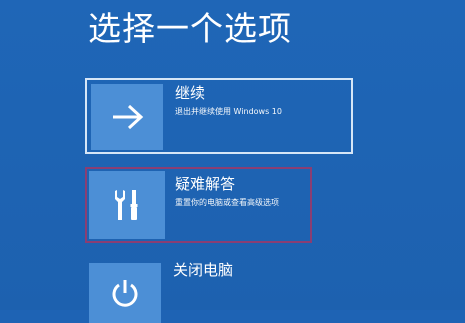 The image size is (465, 323). I want to click on shutdown-title: 关闭电脑, so click(203, 270).